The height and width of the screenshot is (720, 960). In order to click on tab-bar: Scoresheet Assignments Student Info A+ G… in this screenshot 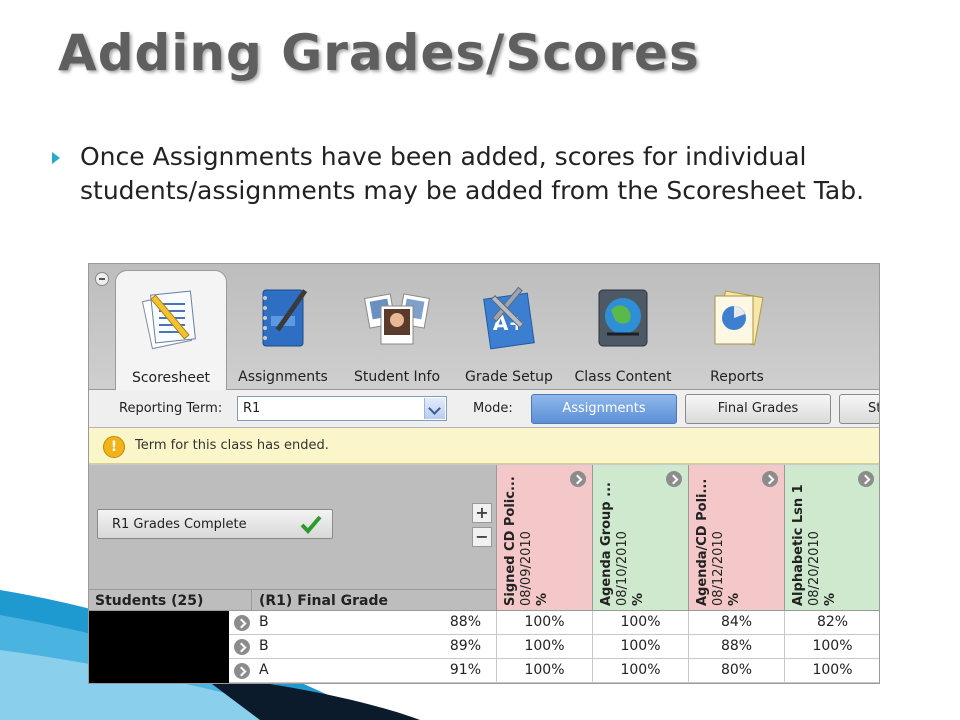, I will do `click(484, 327)`.